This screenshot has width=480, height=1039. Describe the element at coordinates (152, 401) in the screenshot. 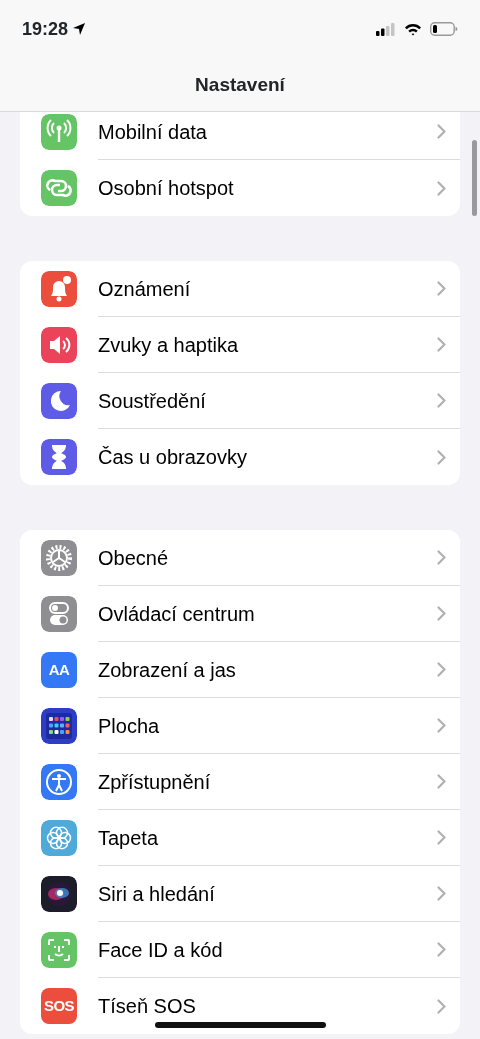

I see `row-label: Soustředění` at that location.